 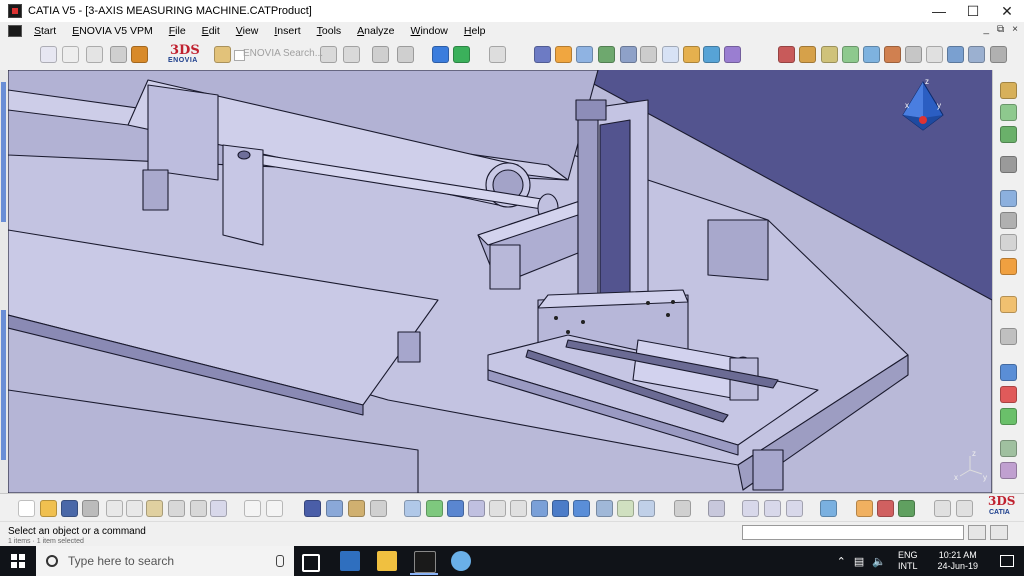 What do you see at coordinates (70, 54) in the screenshot?
I see `abc-icon` at bounding box center [70, 54].